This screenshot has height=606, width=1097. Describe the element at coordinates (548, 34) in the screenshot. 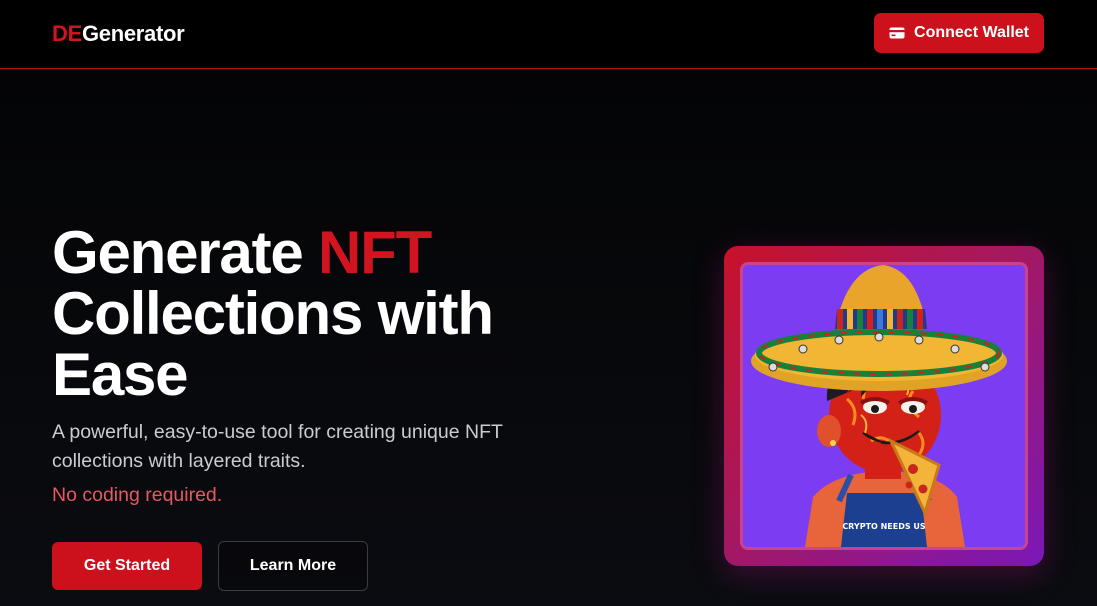

I see `header: DEGenerator Connect Wallet` at that location.